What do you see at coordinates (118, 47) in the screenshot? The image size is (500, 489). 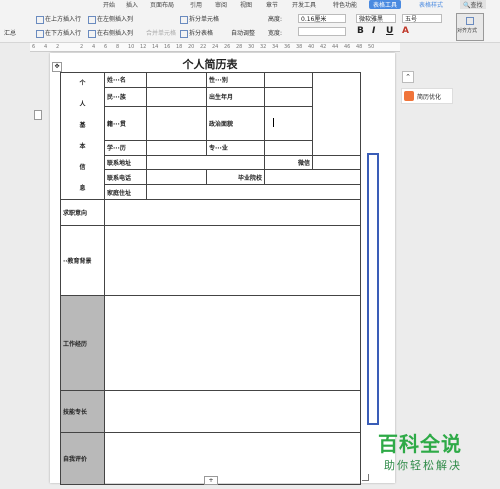 I see `ruler-tick: 8` at bounding box center [118, 47].